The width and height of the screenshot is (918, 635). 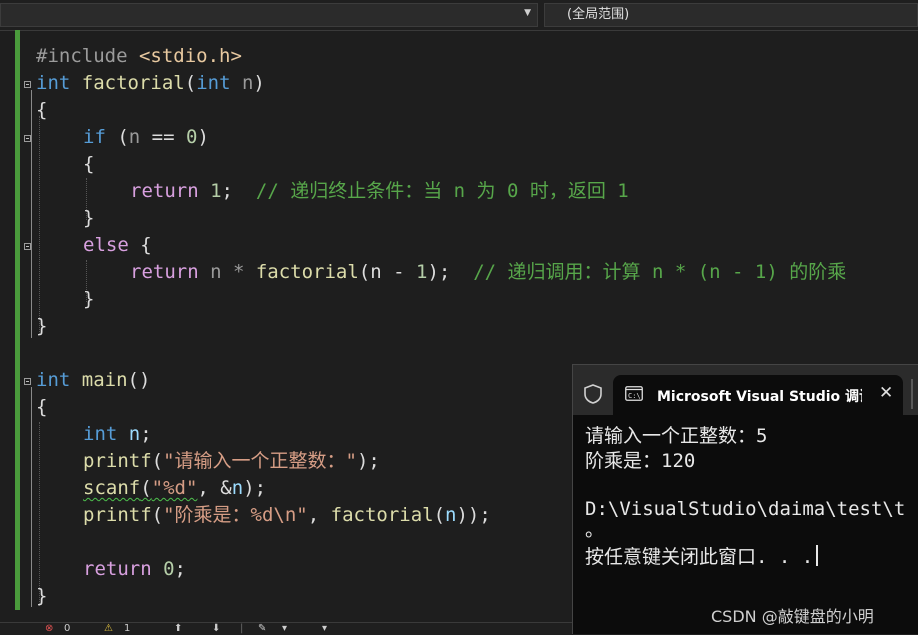 What do you see at coordinates (598, 14) in the screenshot?
I see `scope-label: (全局范围)` at bounding box center [598, 14].